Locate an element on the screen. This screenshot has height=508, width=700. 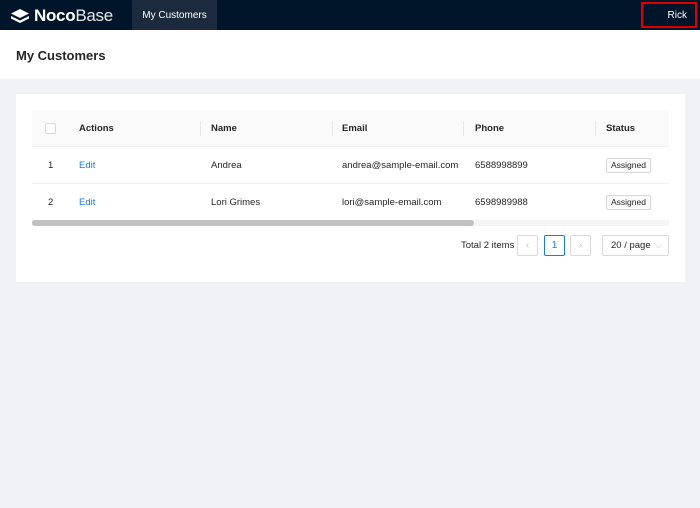
cell-email: lori@sample-email.com is located at coordinates (392, 202).